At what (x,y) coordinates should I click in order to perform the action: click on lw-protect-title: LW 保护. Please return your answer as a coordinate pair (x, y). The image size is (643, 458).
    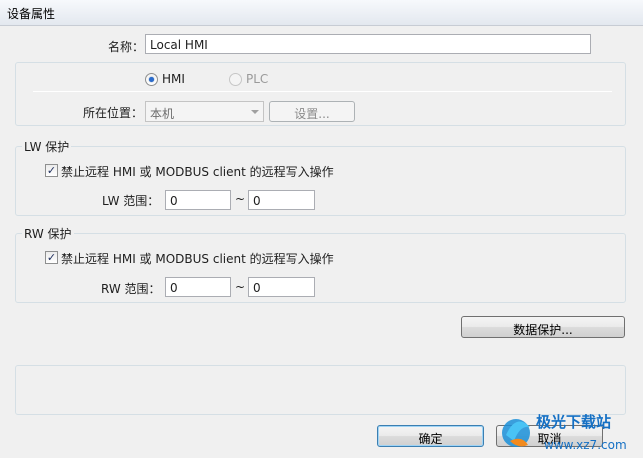
    Looking at the image, I should click on (47, 146).